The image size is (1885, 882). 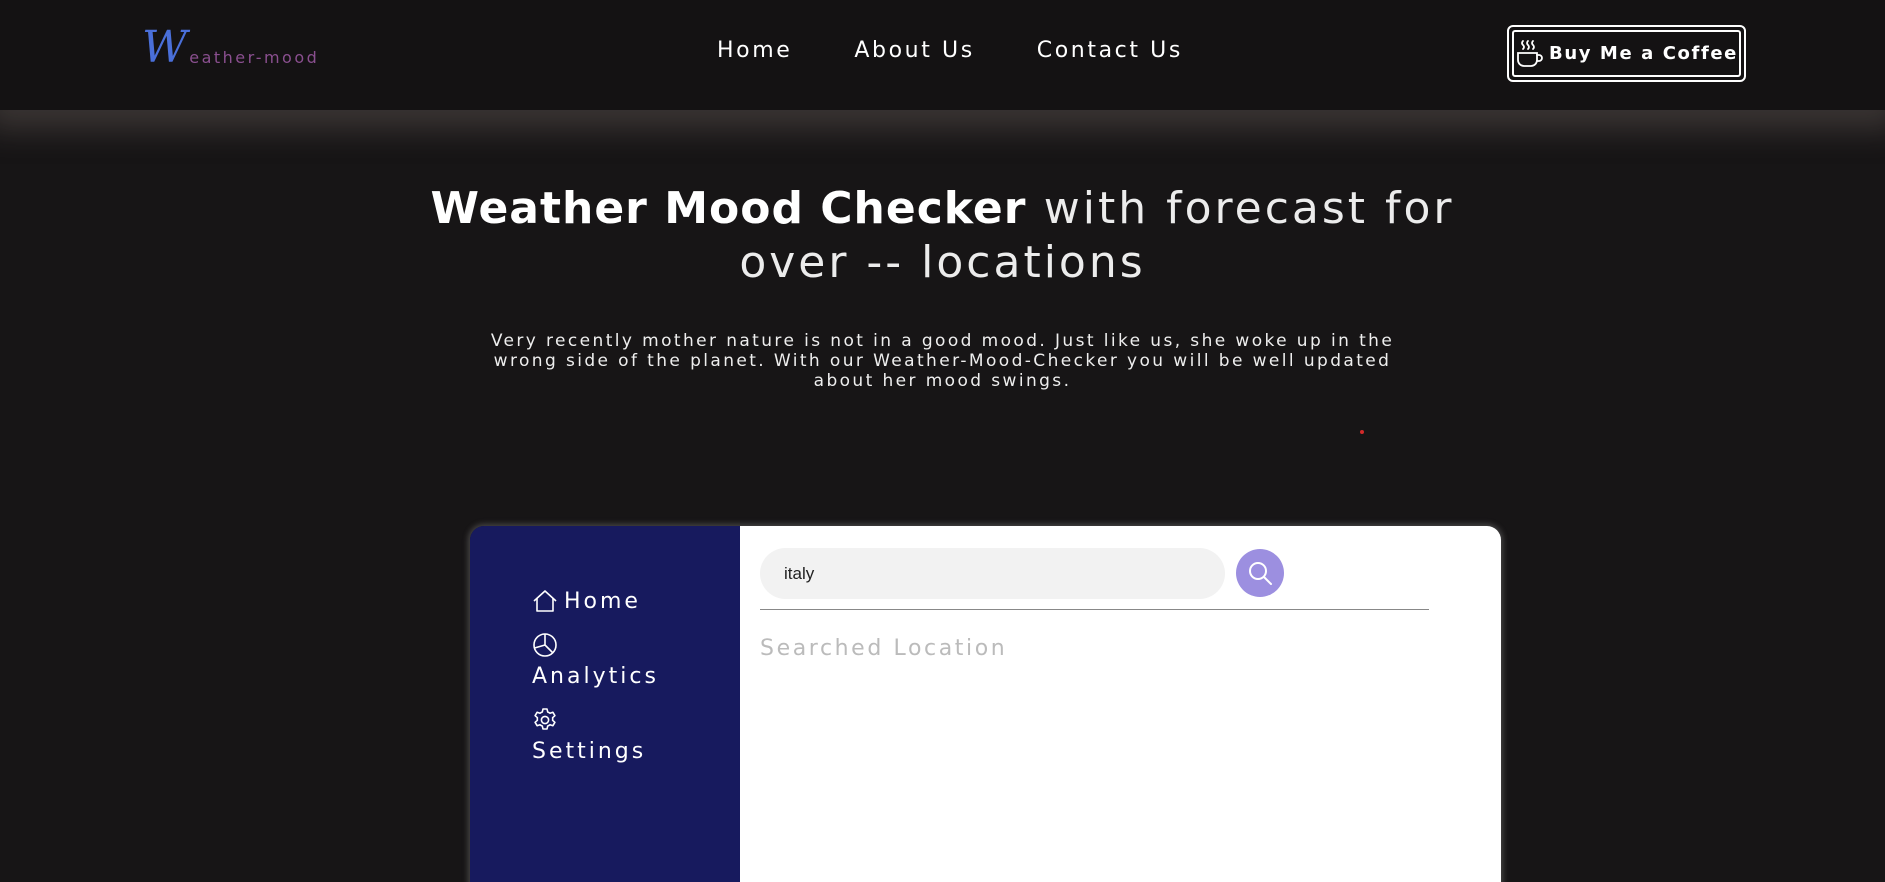 I want to click on buy-coffee-button-inner: Buy Me a Coffee, so click(x=1626, y=53).